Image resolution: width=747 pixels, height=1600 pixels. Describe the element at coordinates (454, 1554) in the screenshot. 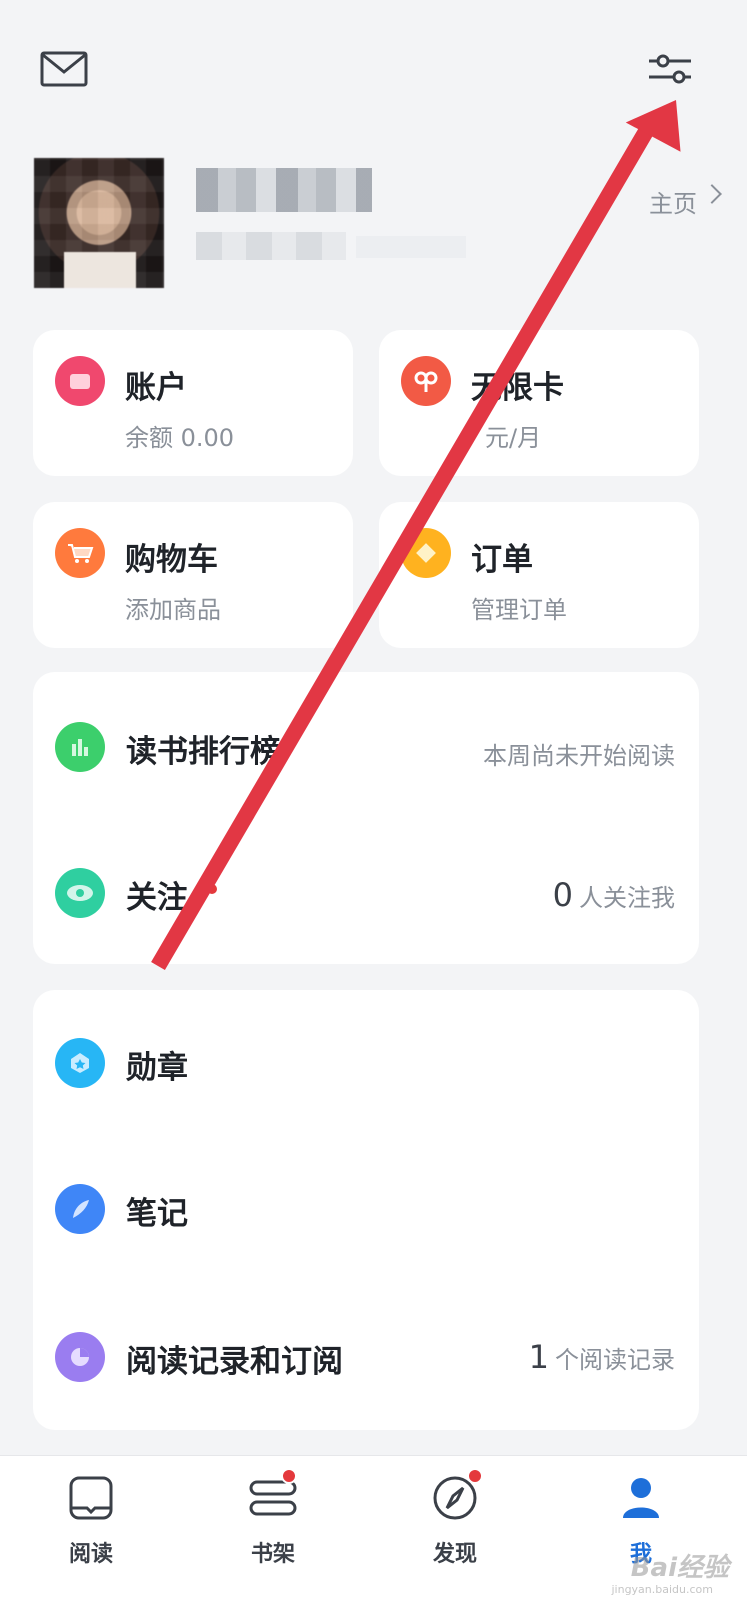

I see `nav-discover-label: 发现` at that location.